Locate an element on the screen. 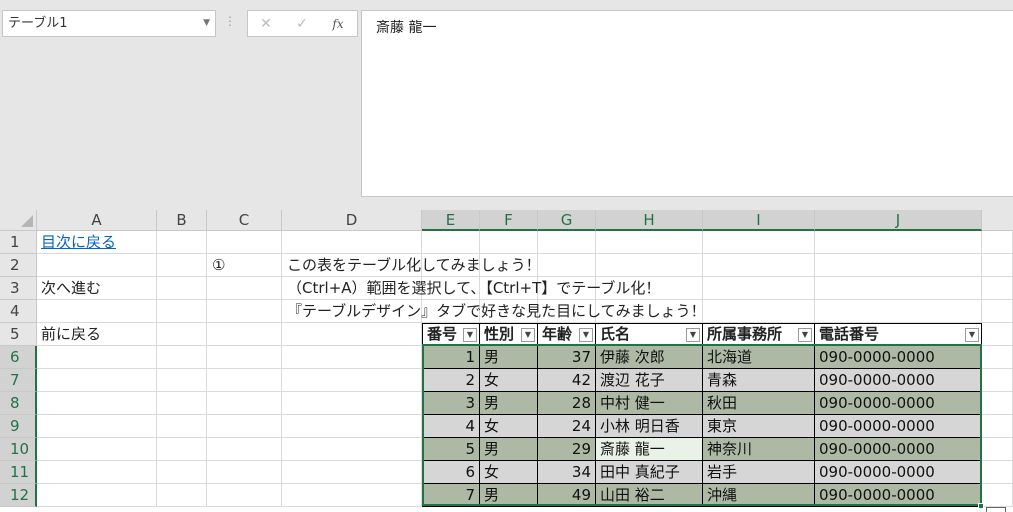  table-cell-number: 3 is located at coordinates (451, 403).